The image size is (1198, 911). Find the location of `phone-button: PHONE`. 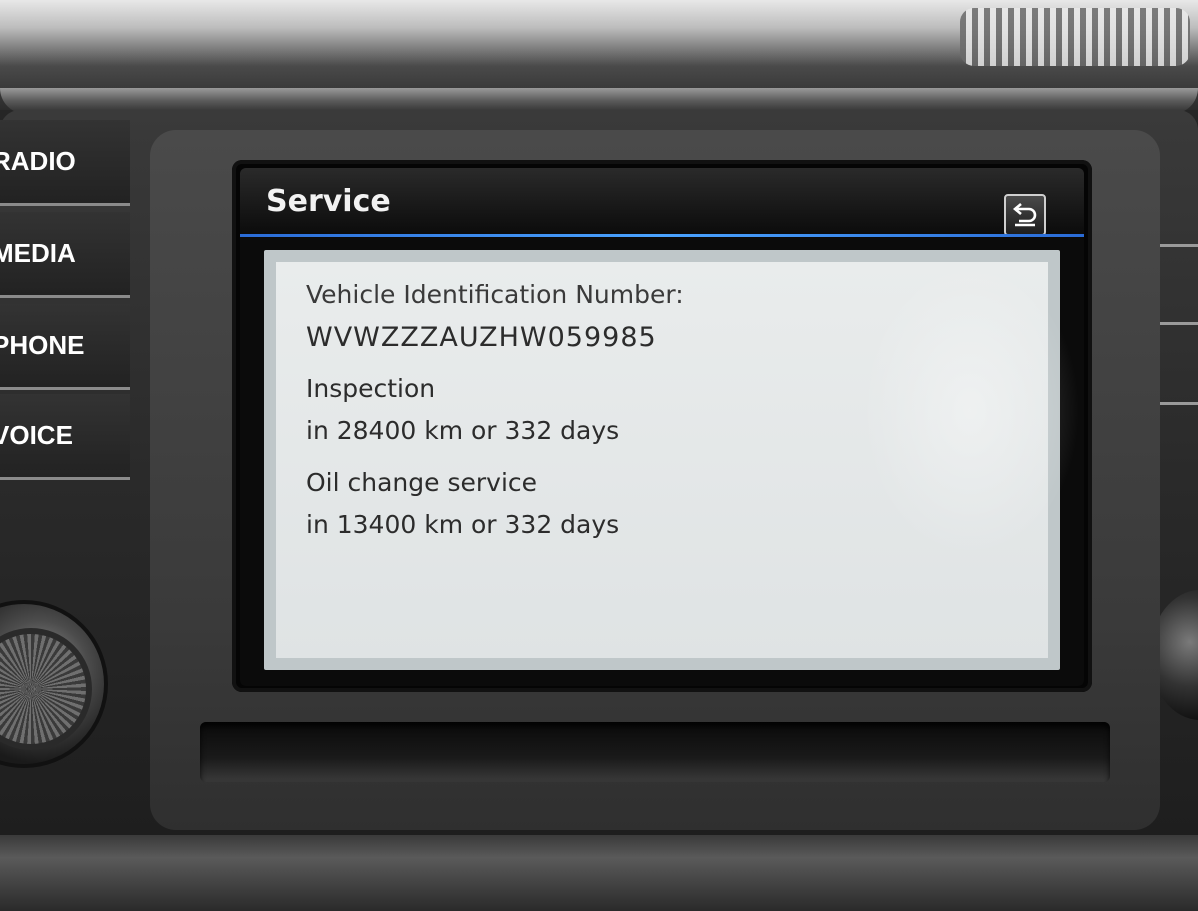

phone-button: PHONE is located at coordinates (65, 347).